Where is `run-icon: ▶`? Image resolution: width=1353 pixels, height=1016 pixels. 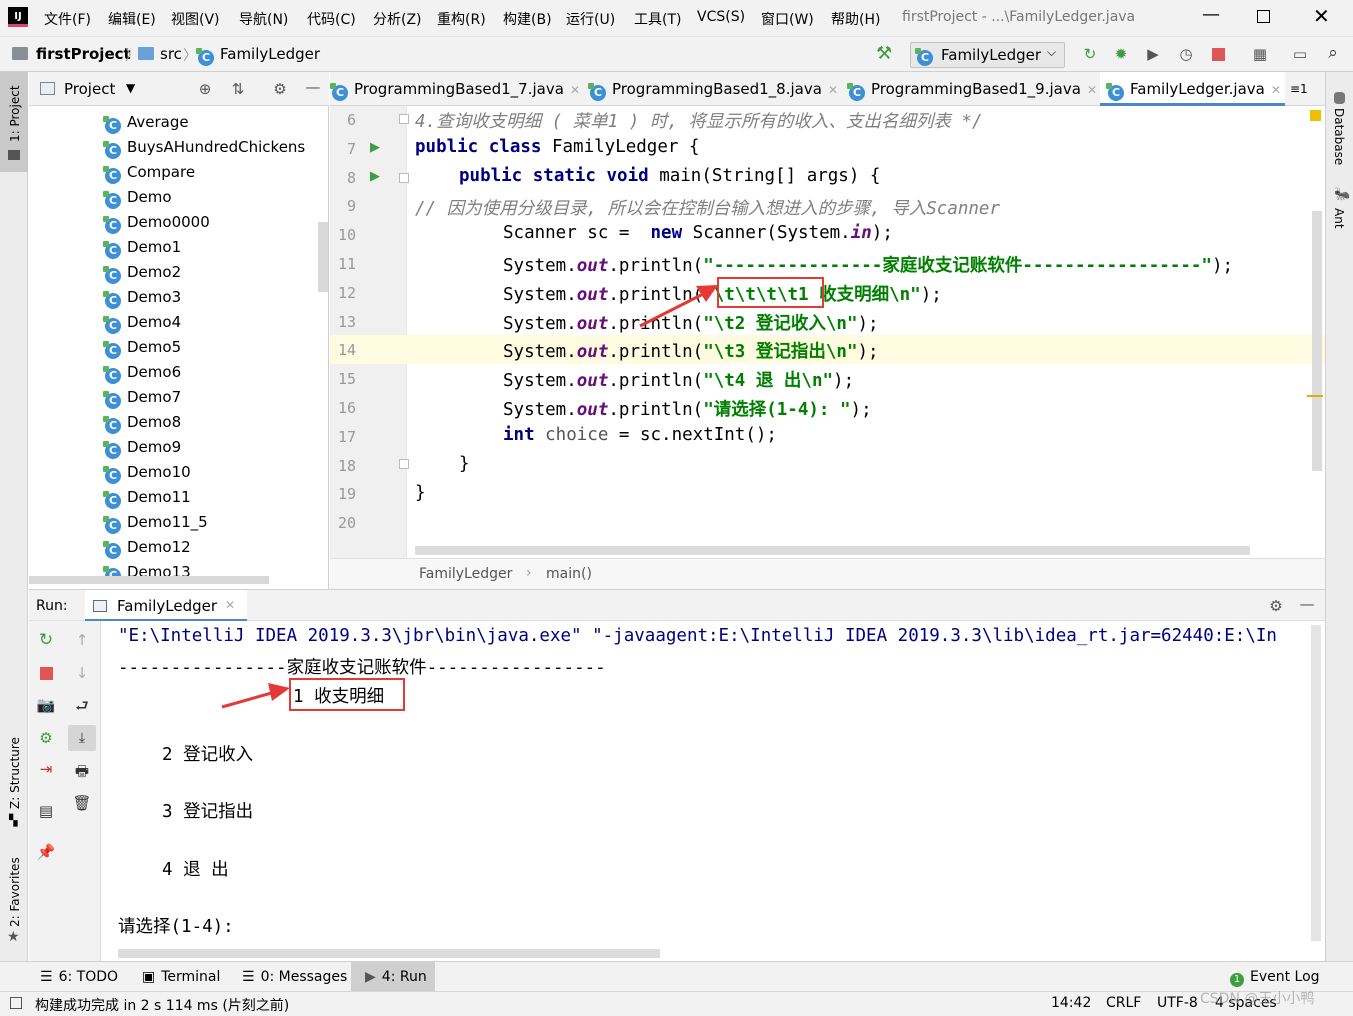 run-icon: ▶ is located at coordinates (370, 977).